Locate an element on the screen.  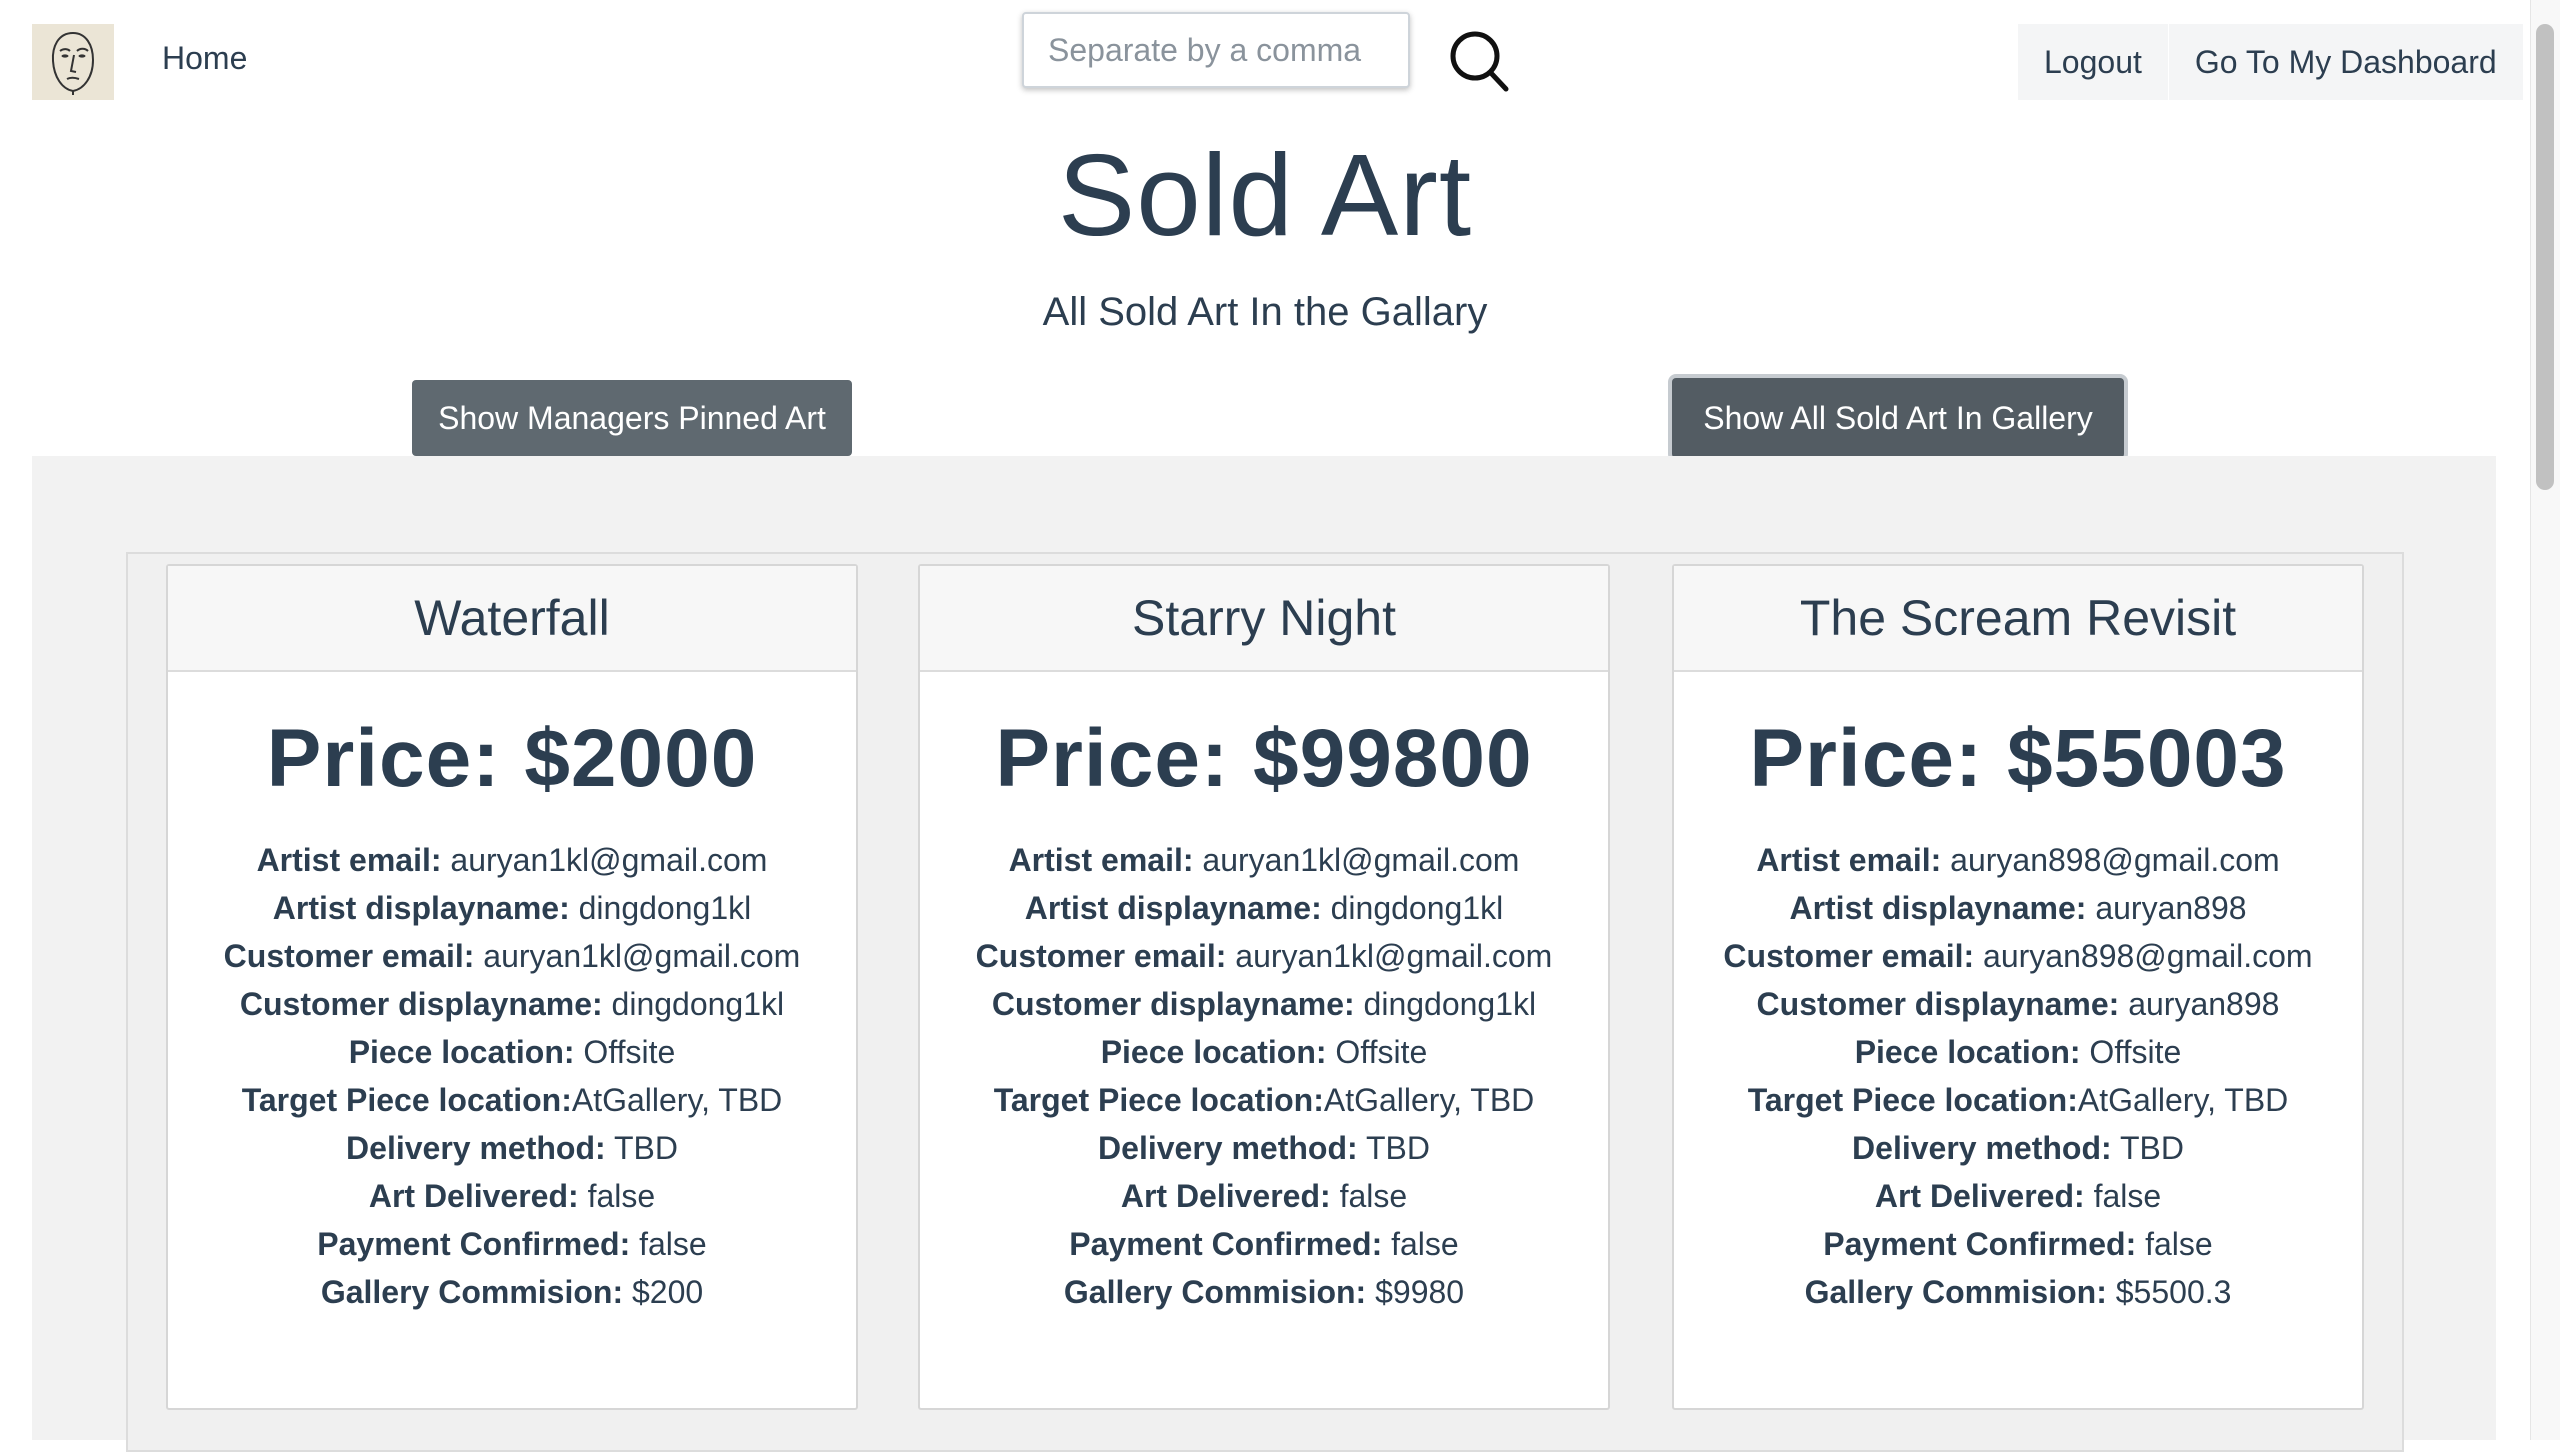
card-title: Waterfall is located at coordinates (512, 619).